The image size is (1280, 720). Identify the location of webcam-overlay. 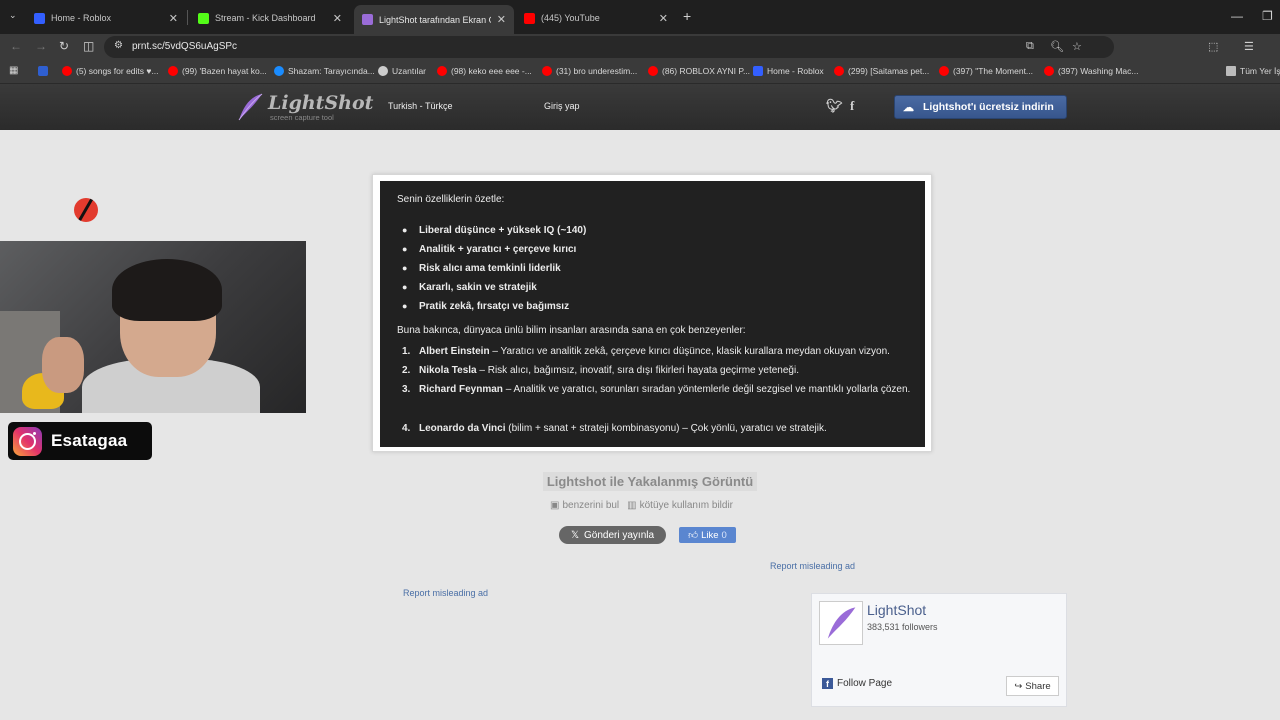
(153, 327).